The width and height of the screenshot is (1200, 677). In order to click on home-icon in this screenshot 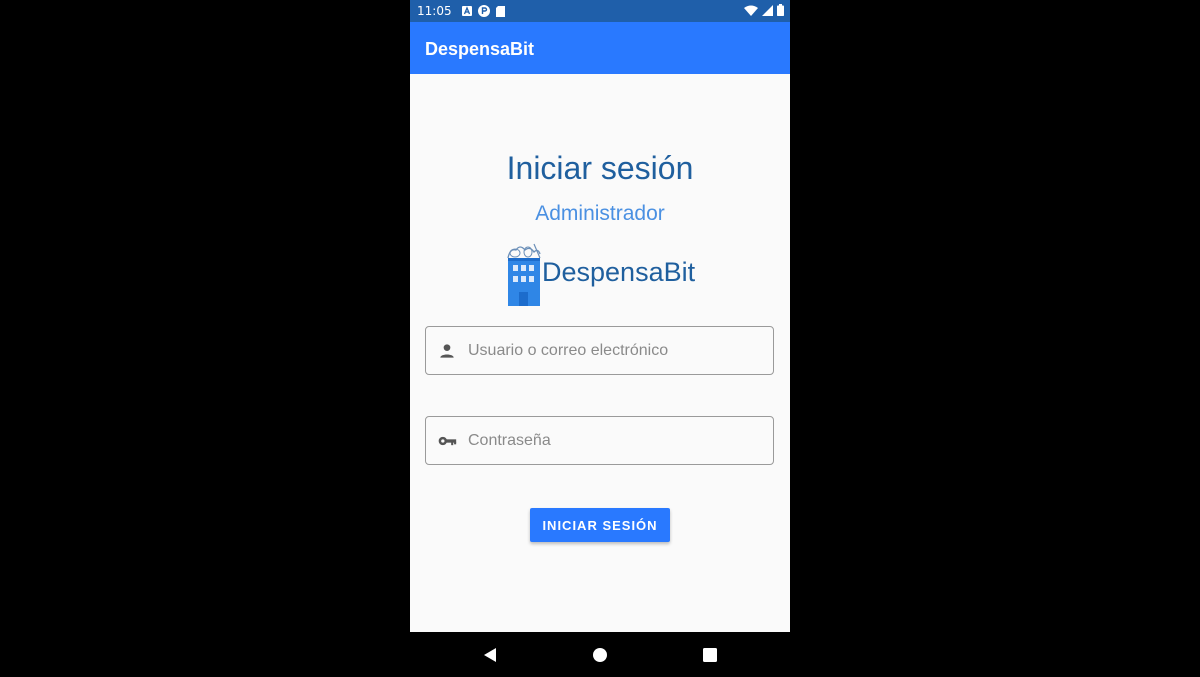, I will do `click(600, 655)`.